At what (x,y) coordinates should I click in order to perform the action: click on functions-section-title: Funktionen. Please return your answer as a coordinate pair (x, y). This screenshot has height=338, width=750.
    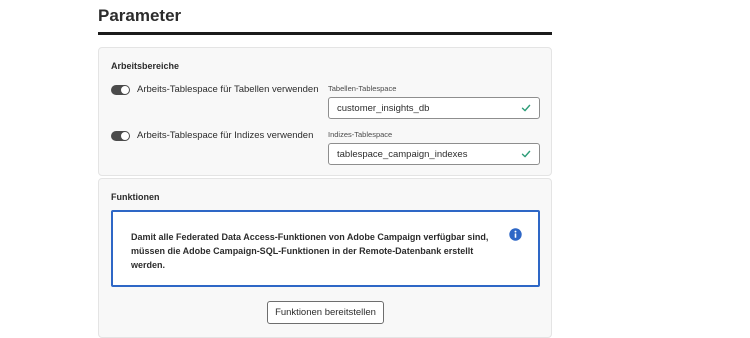
    Looking at the image, I should click on (135, 197).